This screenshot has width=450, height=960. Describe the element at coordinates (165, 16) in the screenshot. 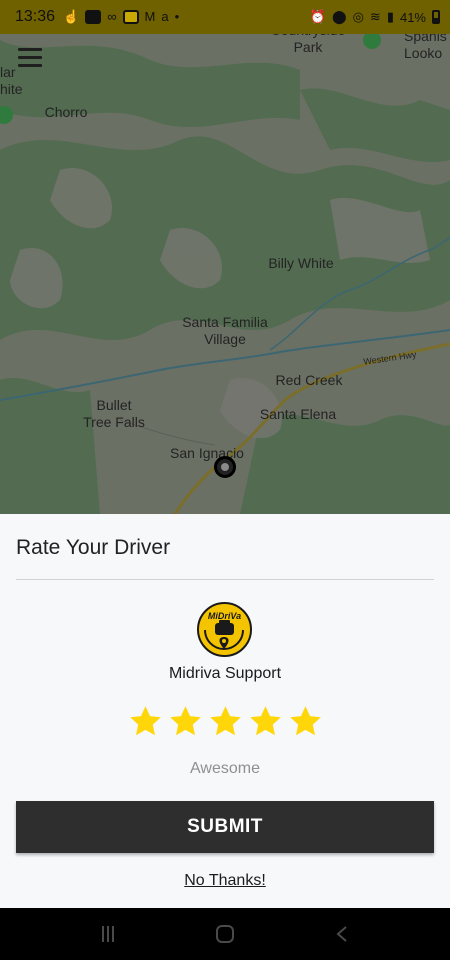

I see `app-icon: a` at that location.